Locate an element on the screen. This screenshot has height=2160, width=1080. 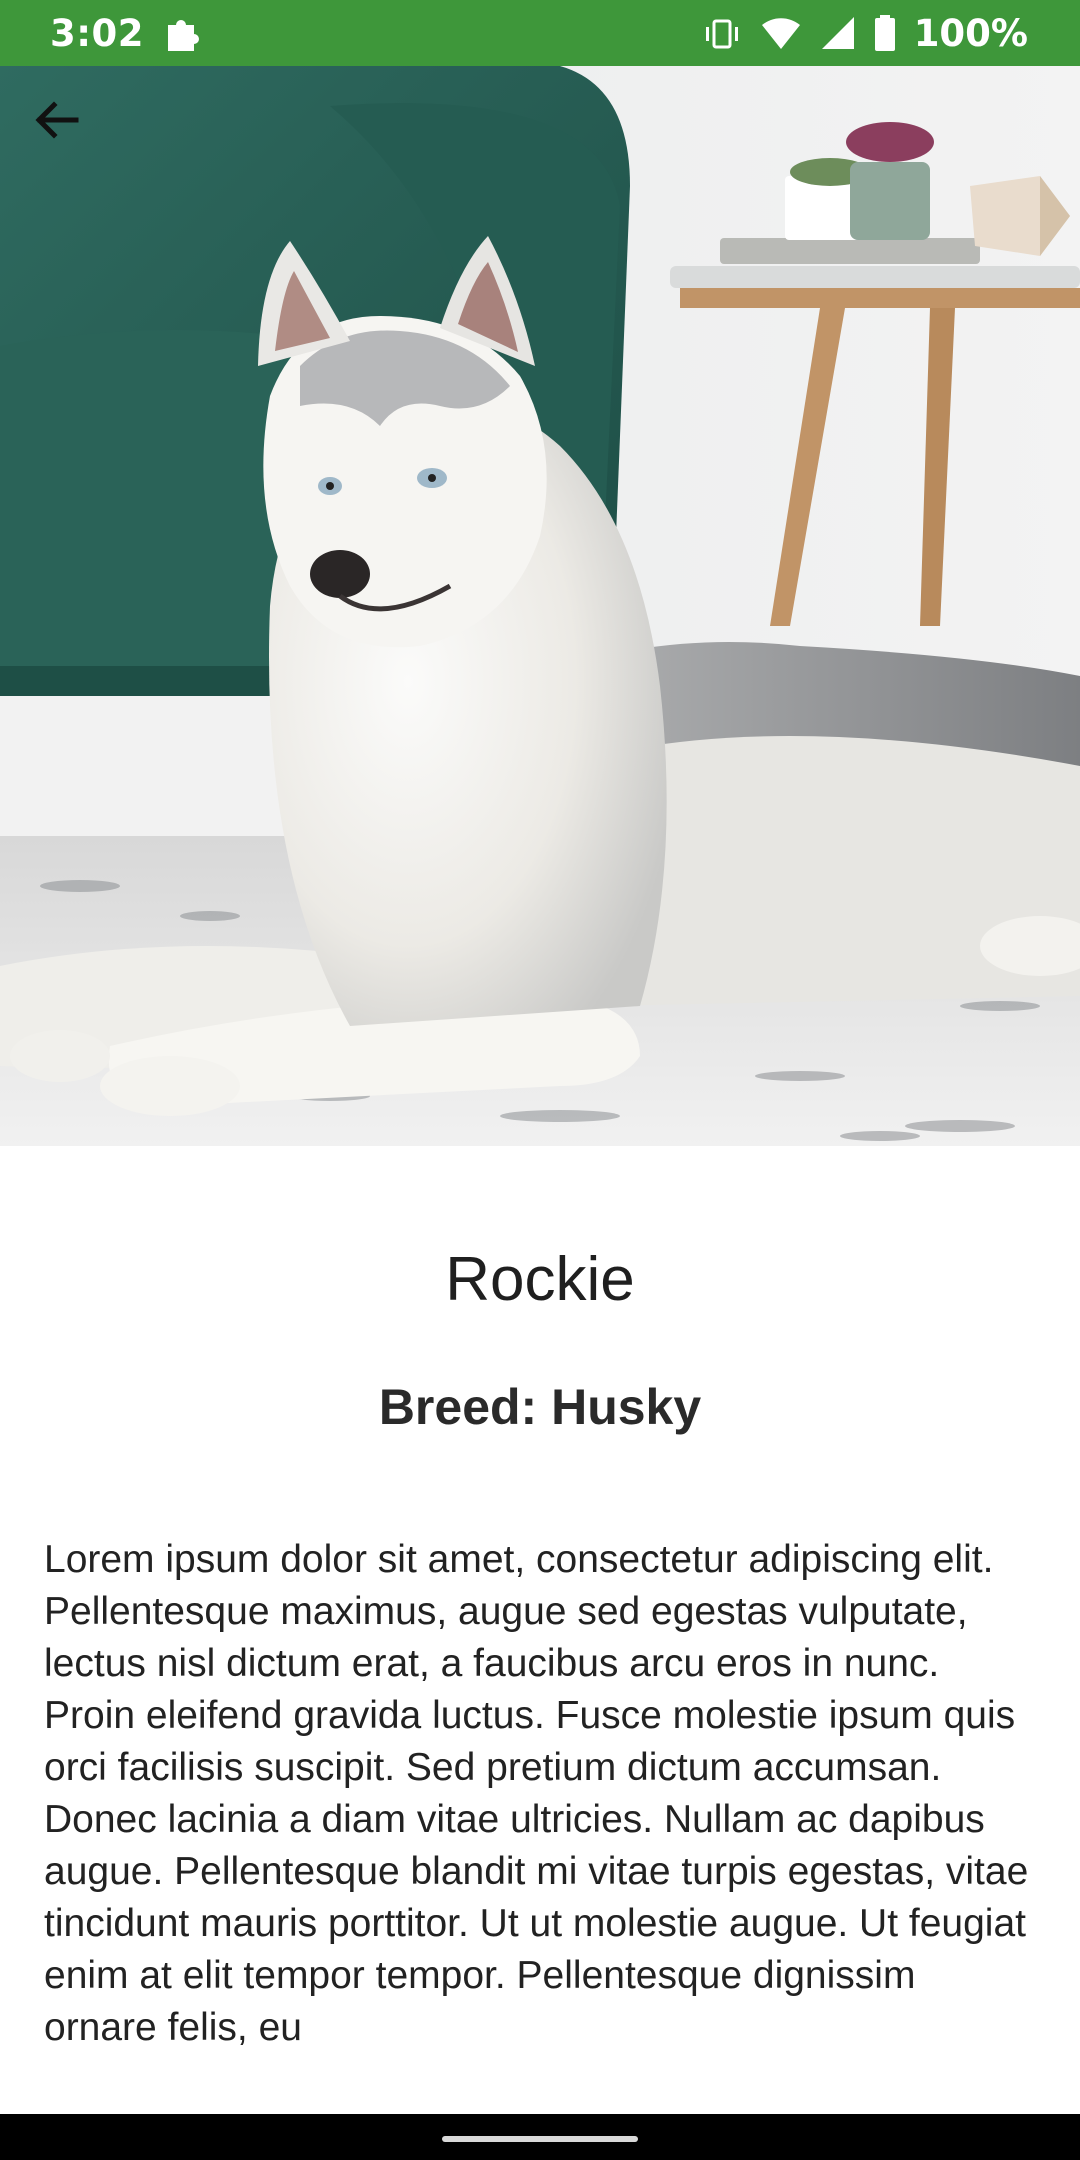
status-left: 3:02 is located at coordinates (126, 33).